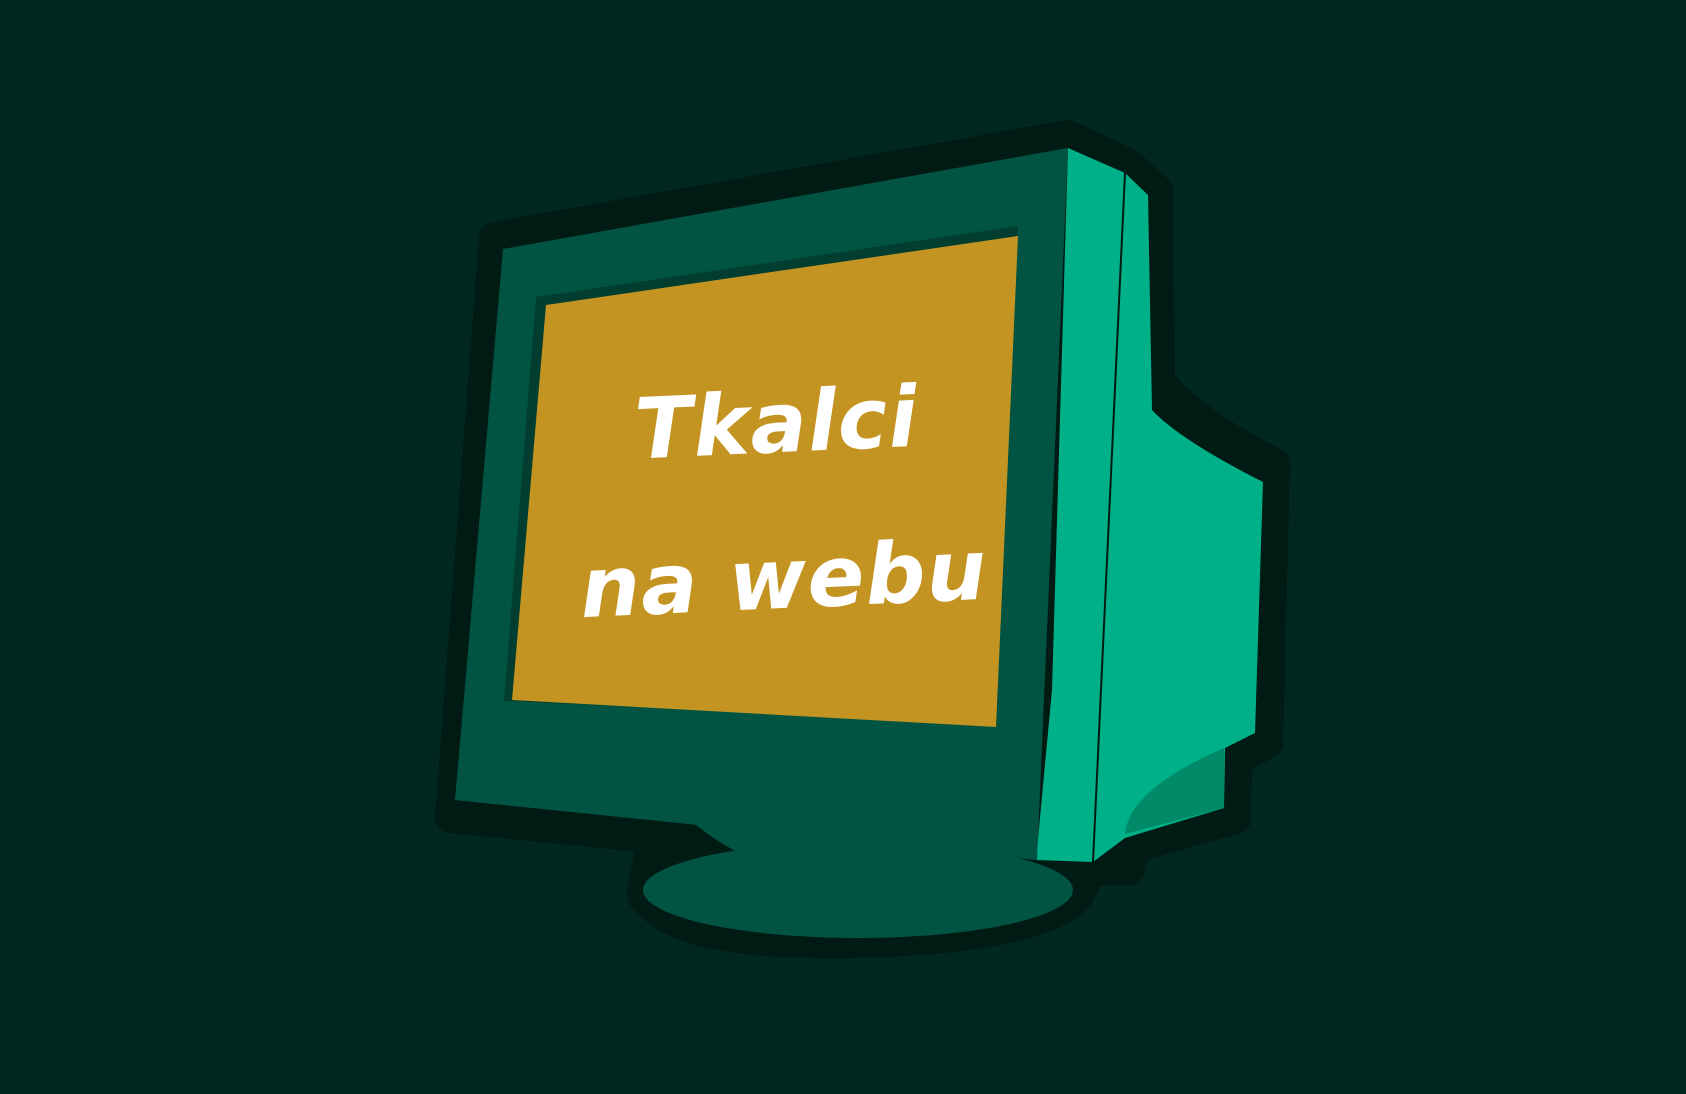 The image size is (1686, 1094). I want to click on title-line-1: Tkalci, so click(776, 423).